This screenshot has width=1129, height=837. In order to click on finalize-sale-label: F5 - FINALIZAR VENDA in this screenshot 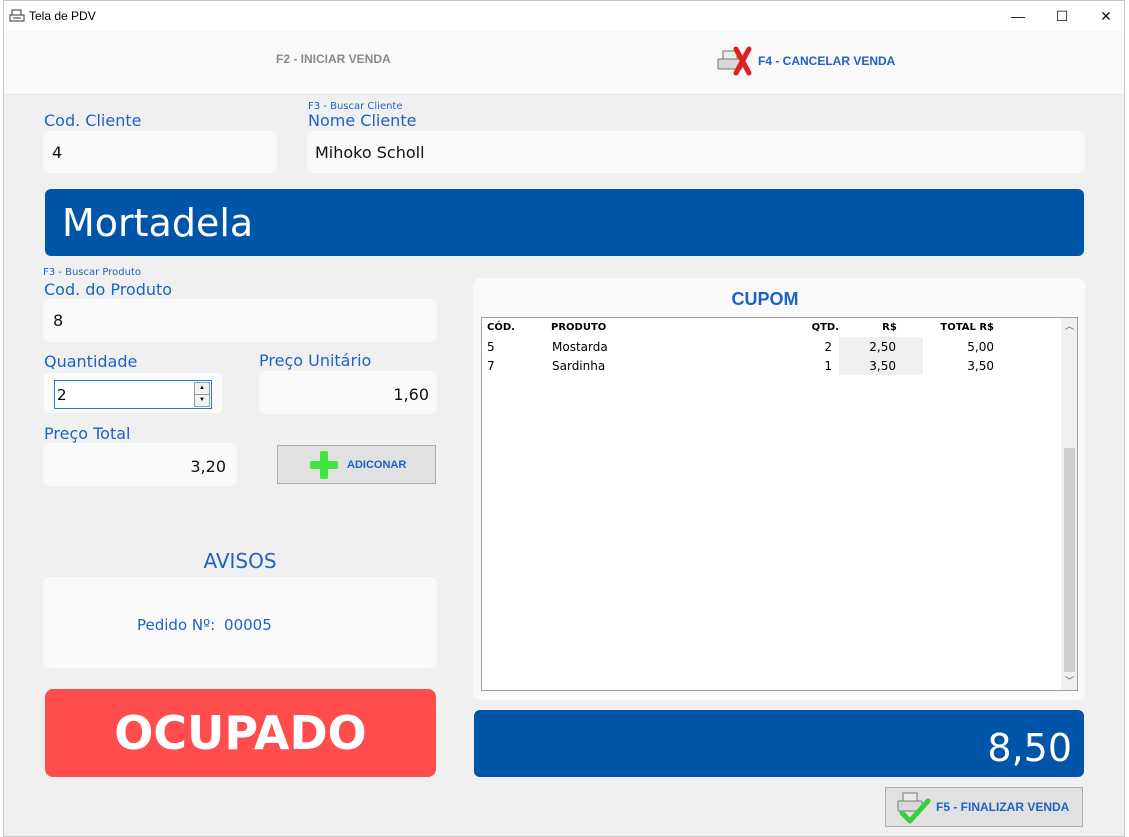, I will do `click(1003, 807)`.